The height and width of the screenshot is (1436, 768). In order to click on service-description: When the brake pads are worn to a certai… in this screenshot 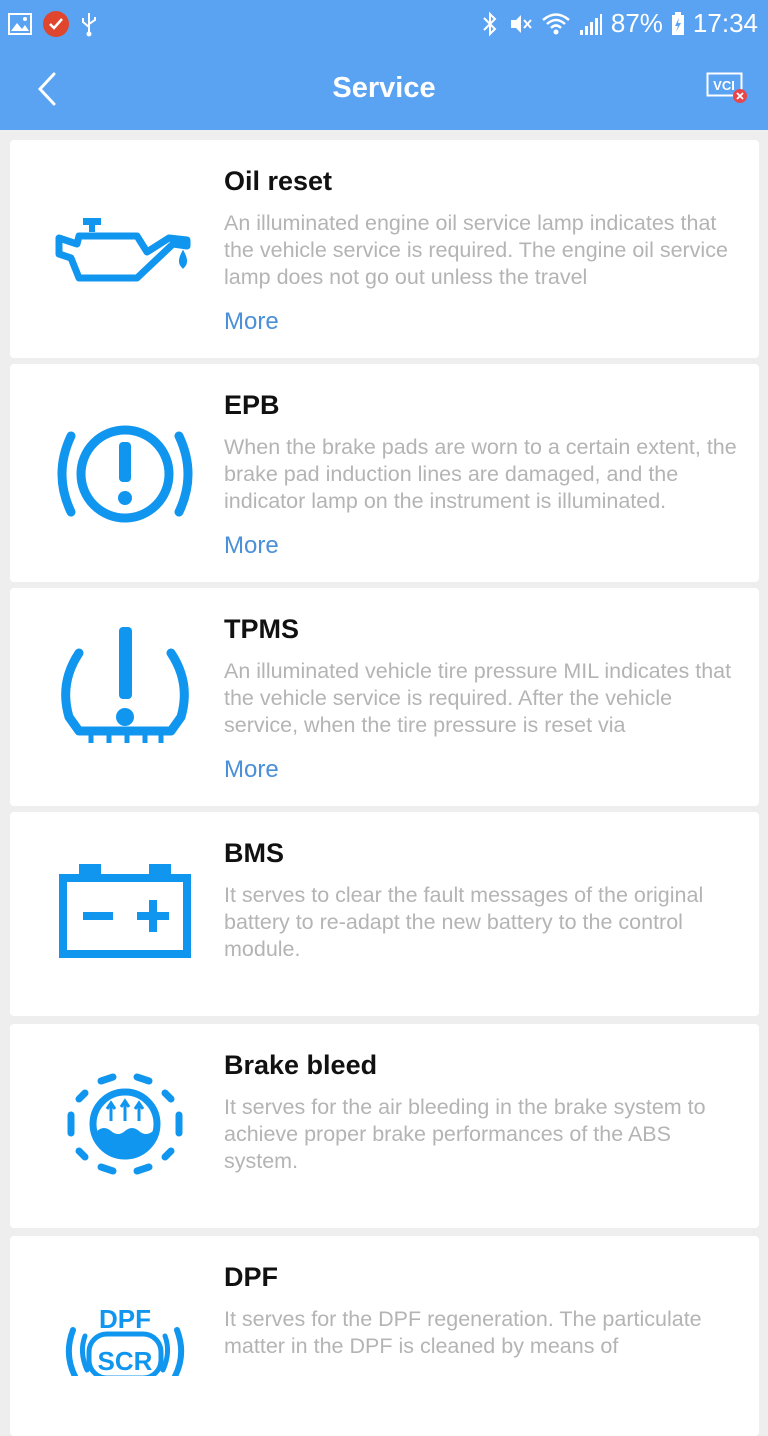, I will do `click(480, 474)`.